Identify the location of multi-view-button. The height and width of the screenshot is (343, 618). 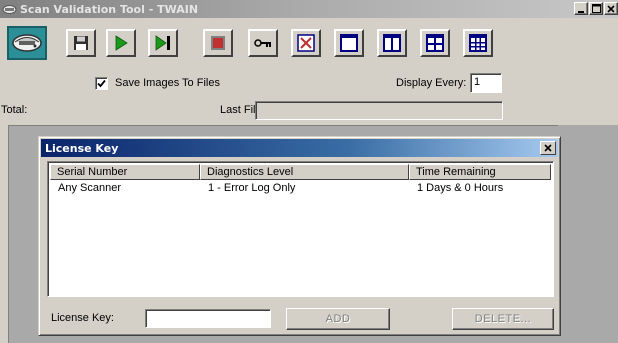
(478, 43).